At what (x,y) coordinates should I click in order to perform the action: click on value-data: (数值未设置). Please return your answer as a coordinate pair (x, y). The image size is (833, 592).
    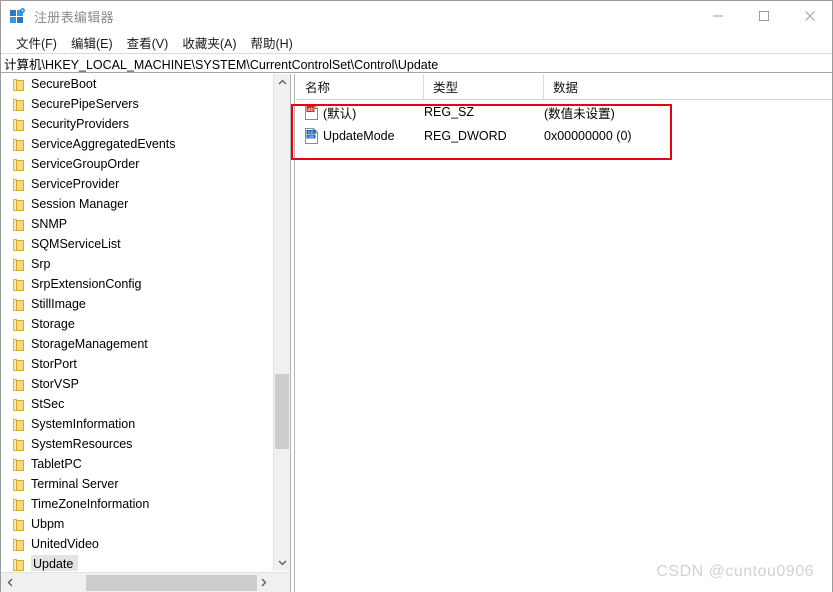
    Looking at the image, I should click on (579, 113).